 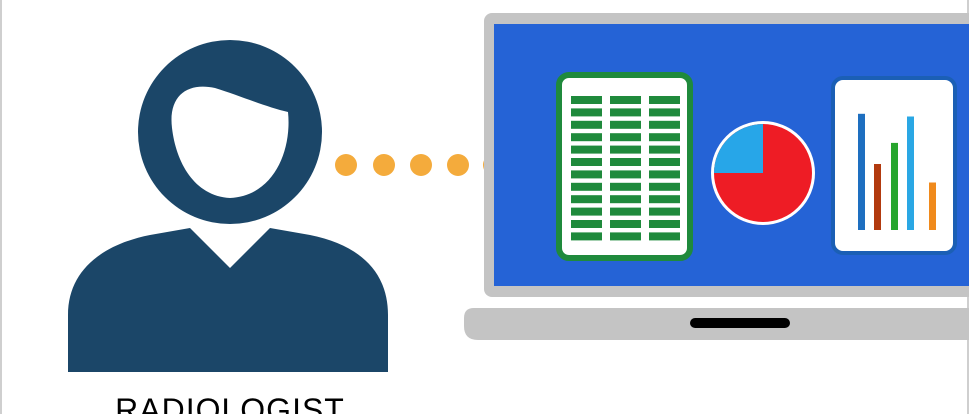 I want to click on spreadsheet-icon, so click(x=624, y=166).